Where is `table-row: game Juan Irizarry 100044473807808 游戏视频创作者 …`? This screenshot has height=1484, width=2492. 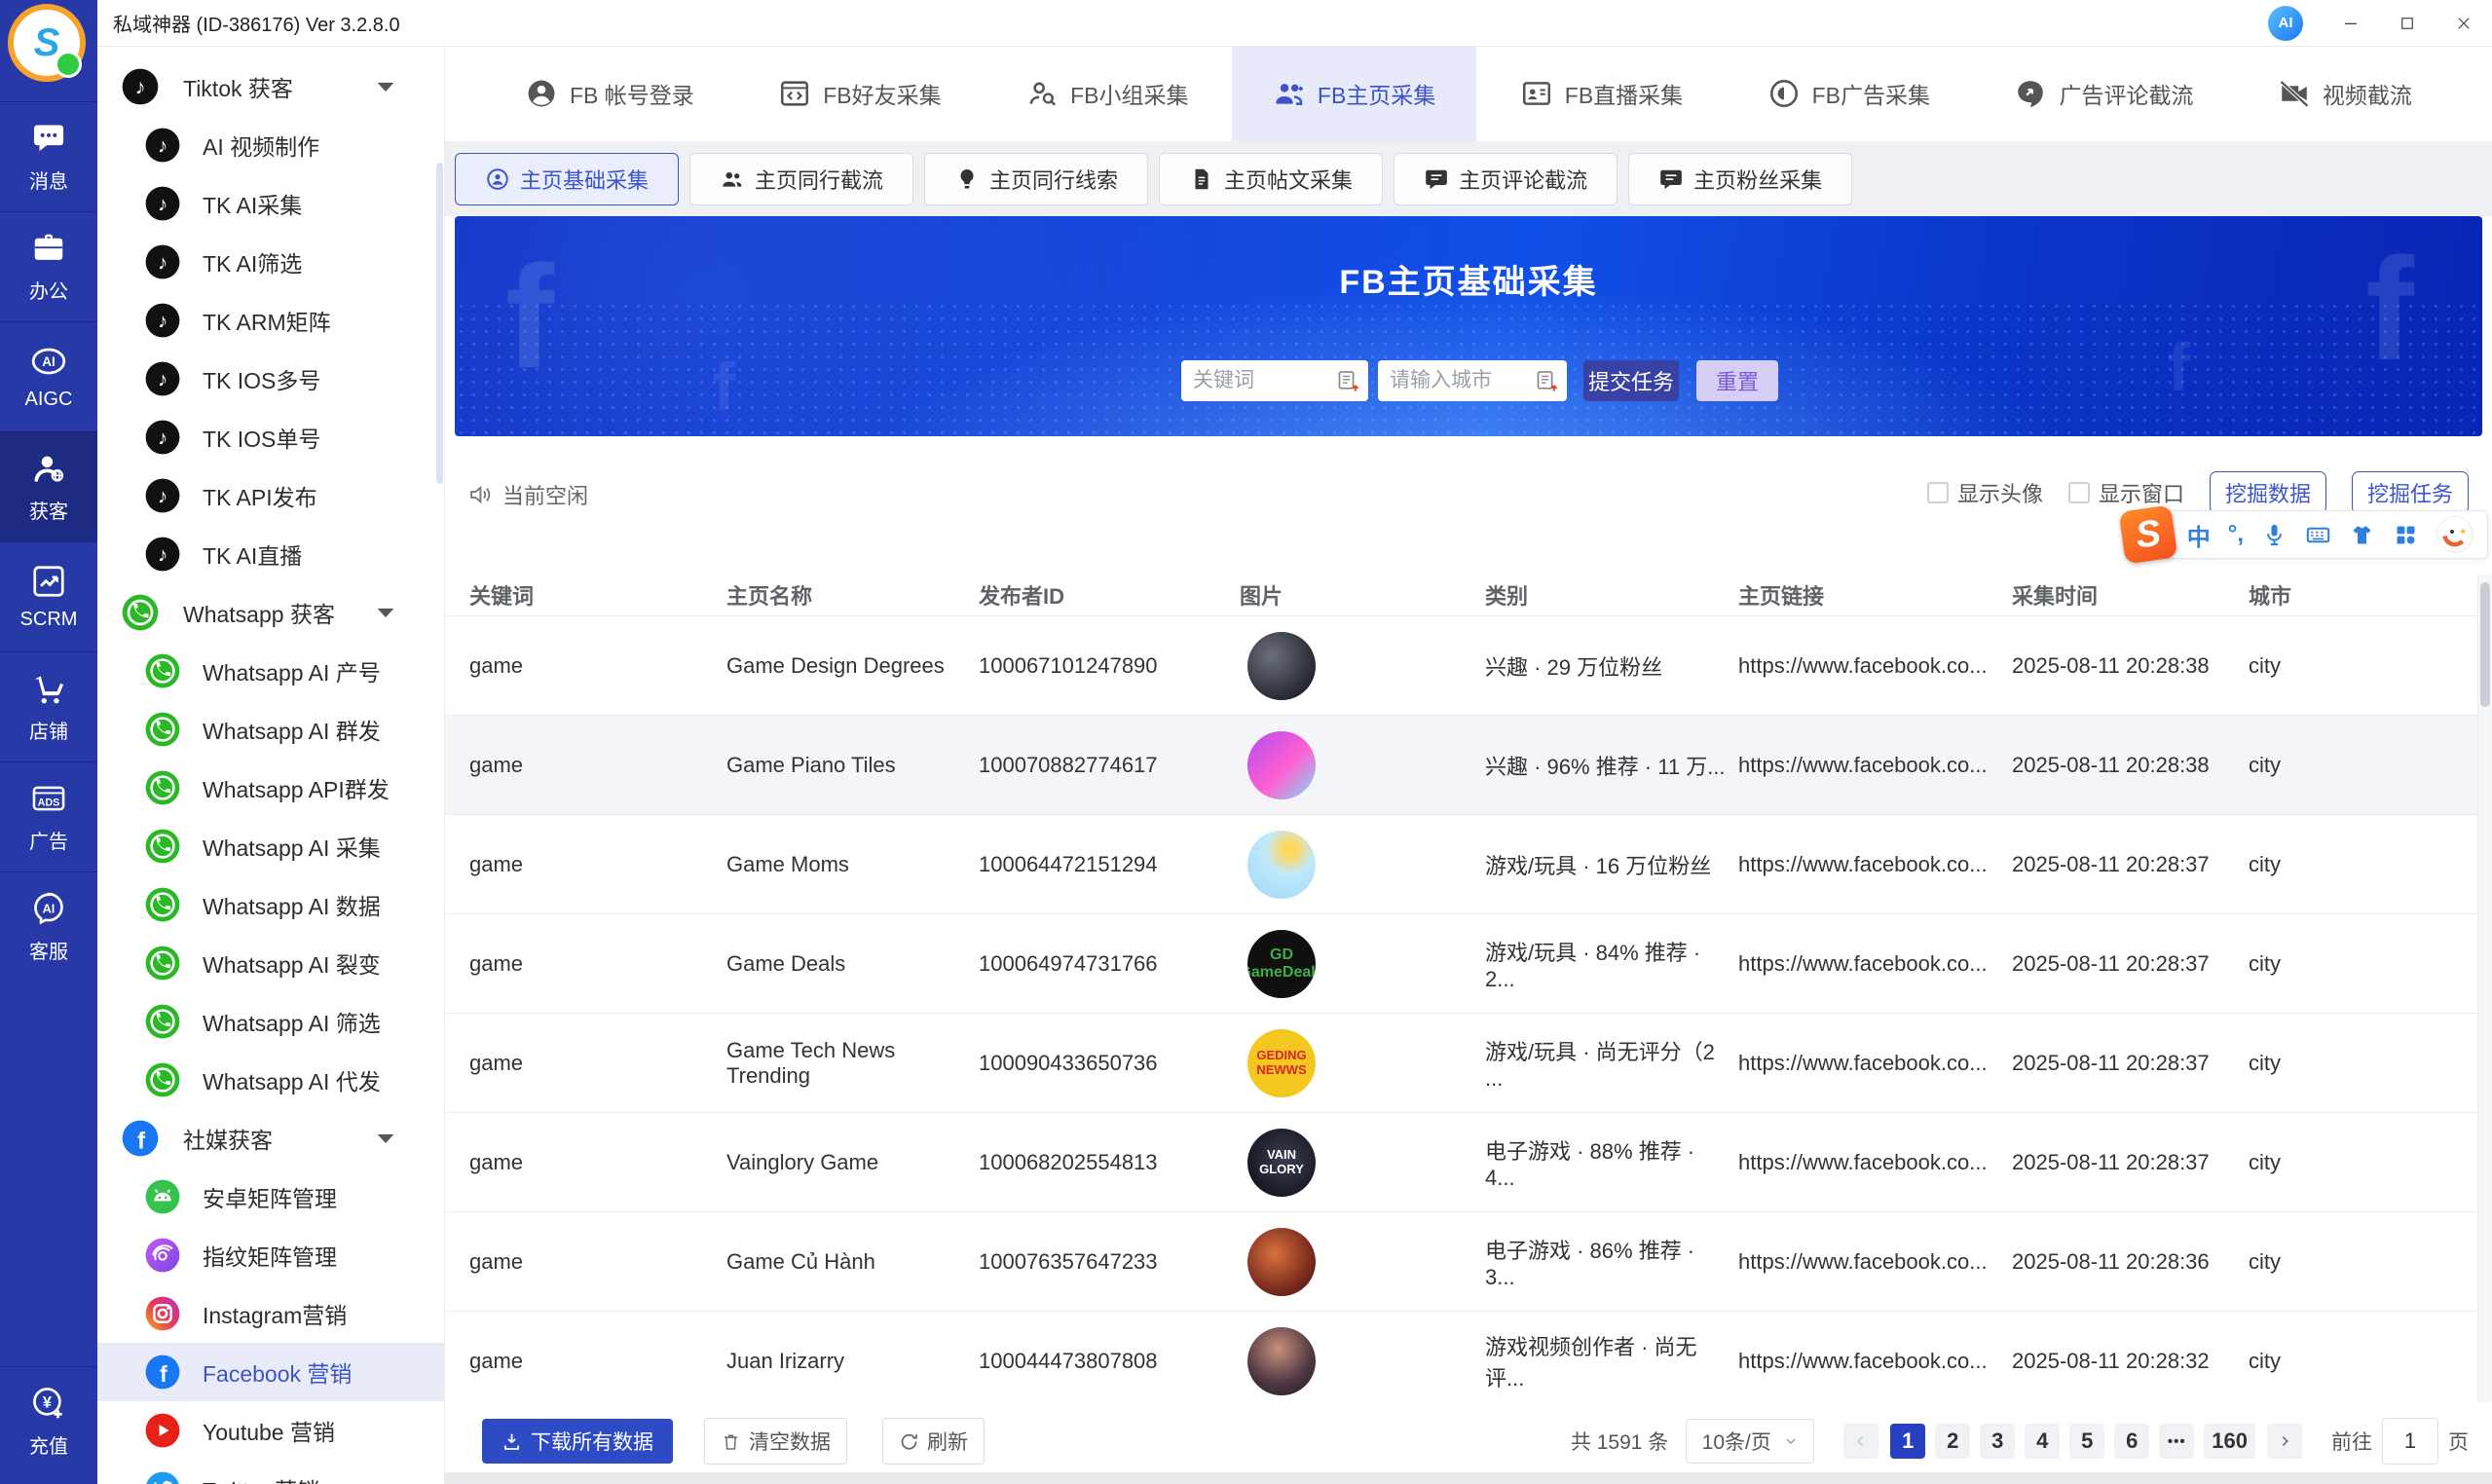 table-row: game Juan Irizarry 100044473807808 游戏视频创作者 … is located at coordinates (1468, 1360).